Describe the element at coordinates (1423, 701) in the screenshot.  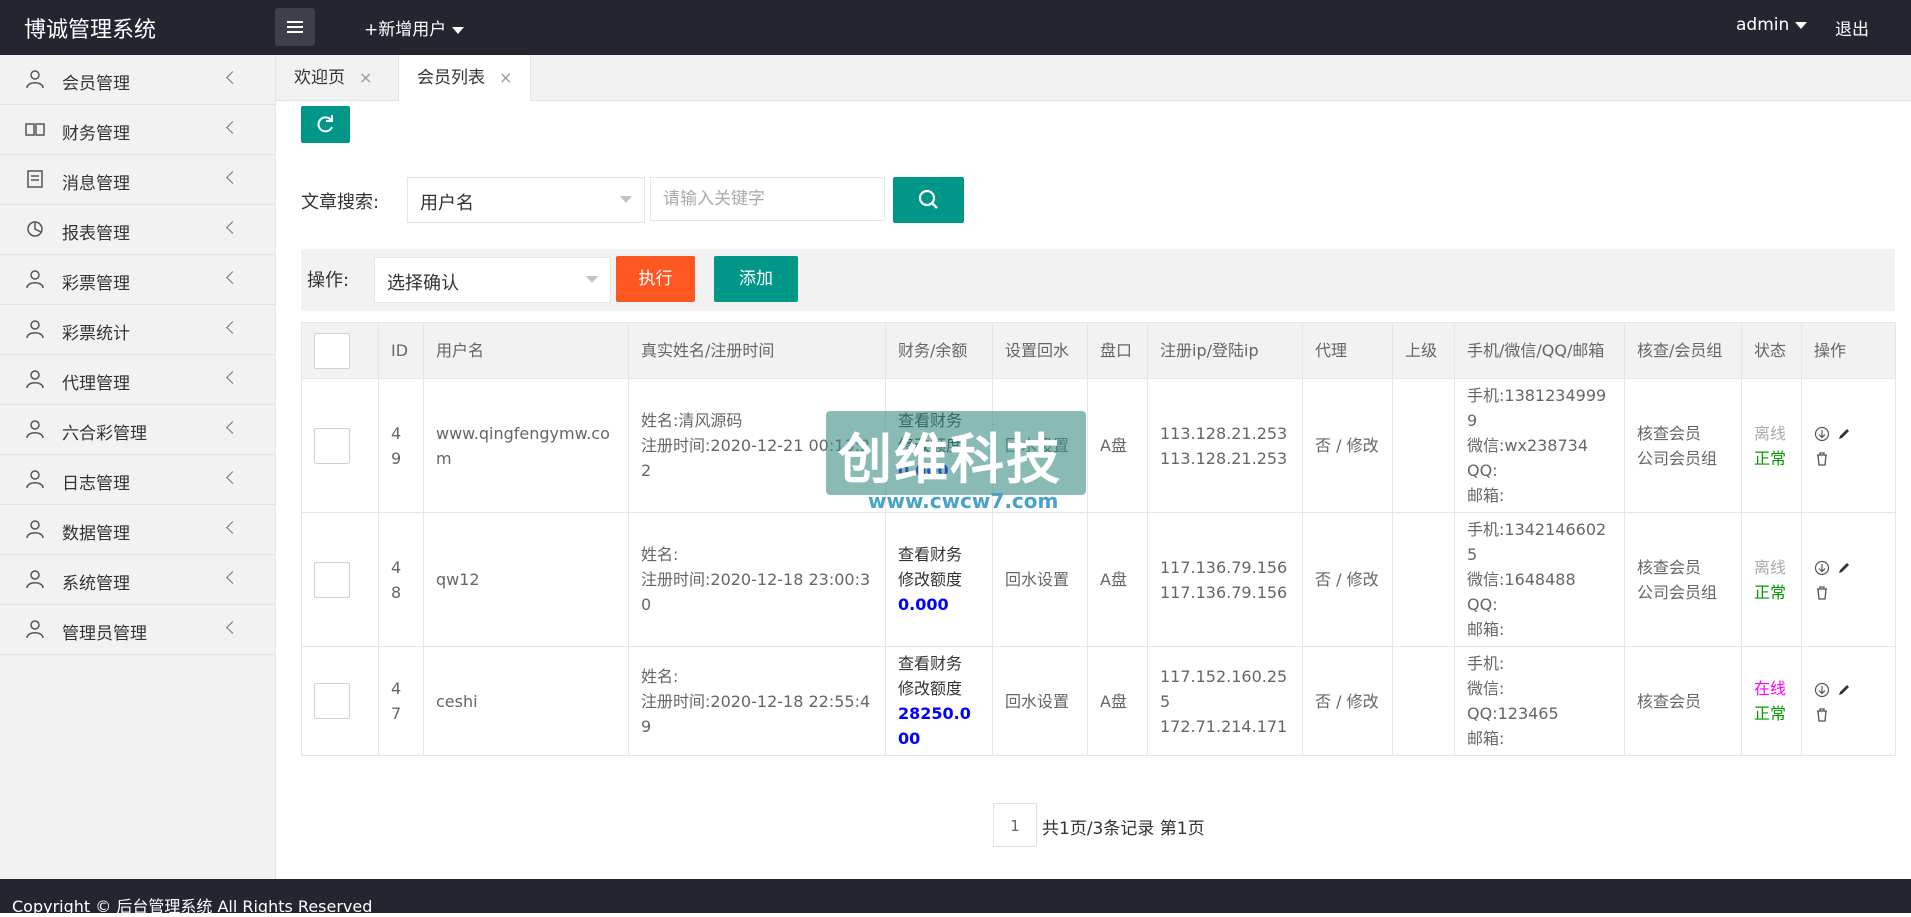
I see `superior-cell` at that location.